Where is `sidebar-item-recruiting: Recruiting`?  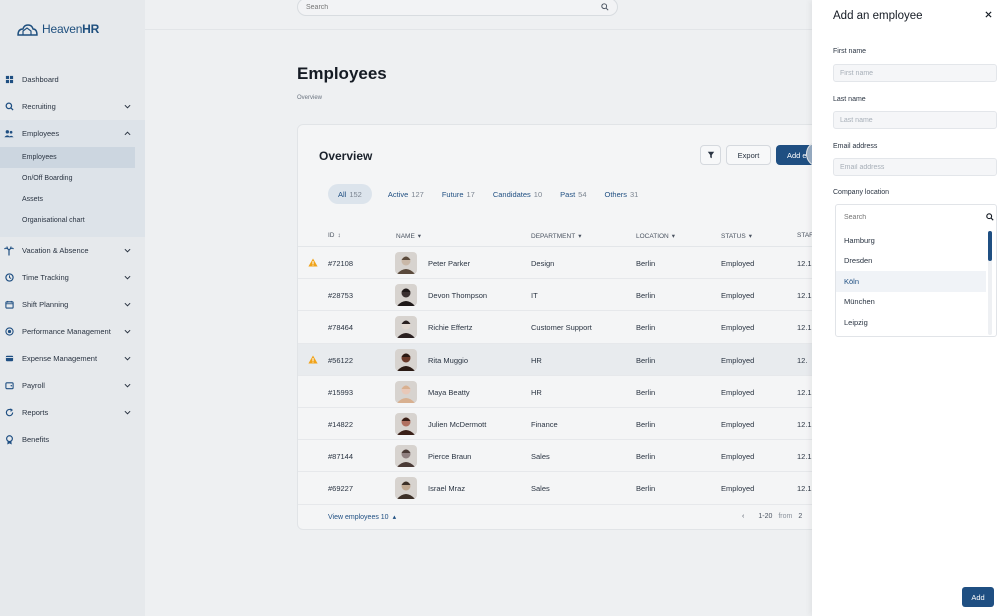 sidebar-item-recruiting: Recruiting is located at coordinates (72, 106).